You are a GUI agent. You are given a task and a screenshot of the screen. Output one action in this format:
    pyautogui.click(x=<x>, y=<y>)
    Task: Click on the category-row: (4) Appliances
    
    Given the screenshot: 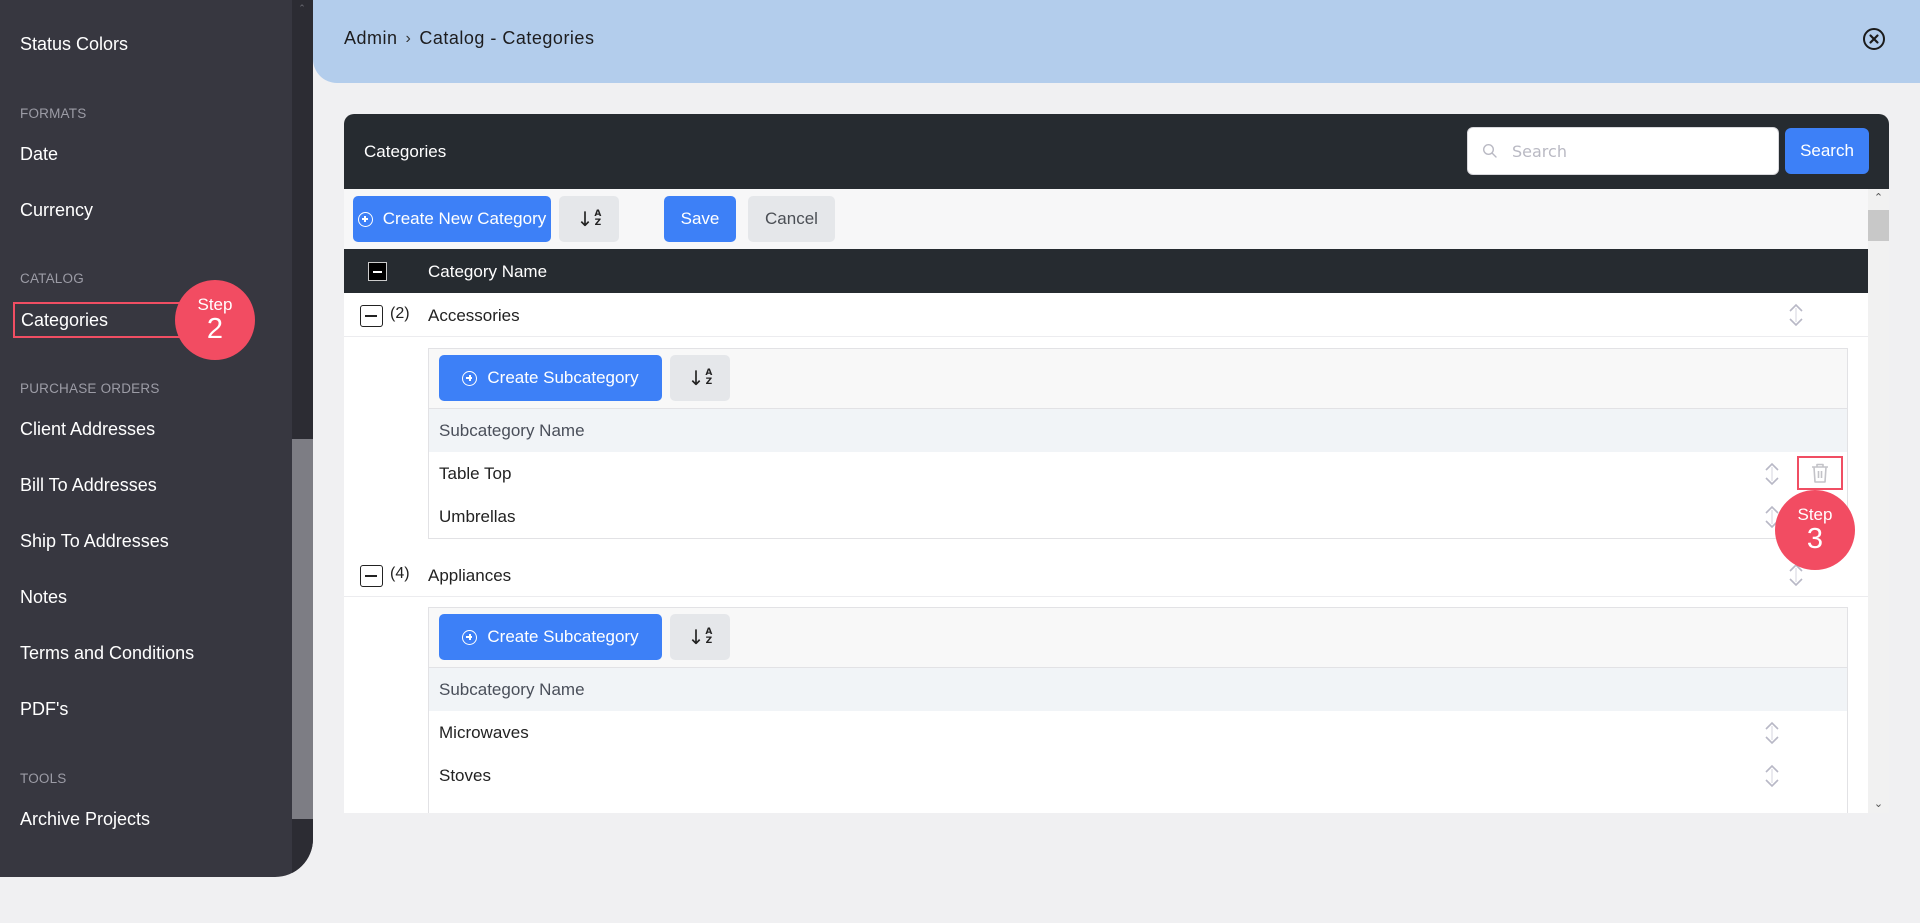 What is the action you would take?
    pyautogui.click(x=1106, y=575)
    